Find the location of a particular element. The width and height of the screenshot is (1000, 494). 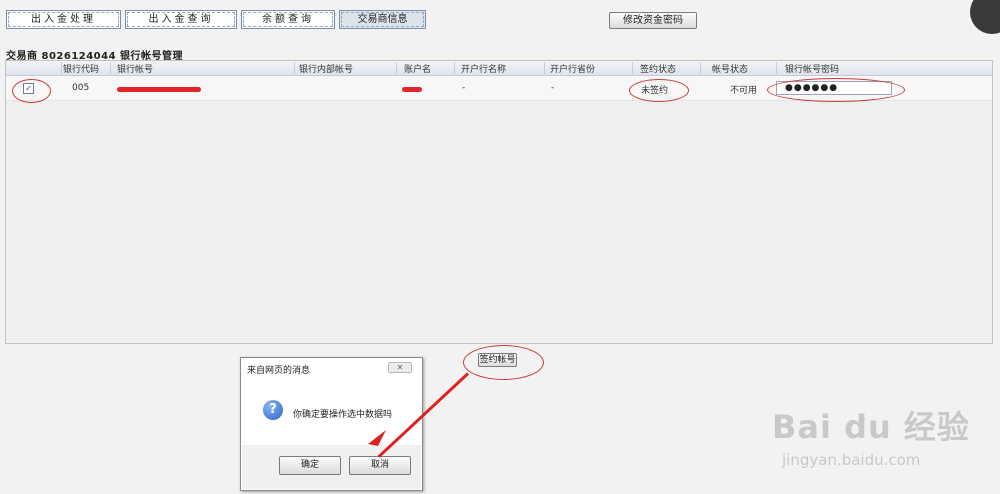

row-checkbox: ✓ is located at coordinates (28, 88).